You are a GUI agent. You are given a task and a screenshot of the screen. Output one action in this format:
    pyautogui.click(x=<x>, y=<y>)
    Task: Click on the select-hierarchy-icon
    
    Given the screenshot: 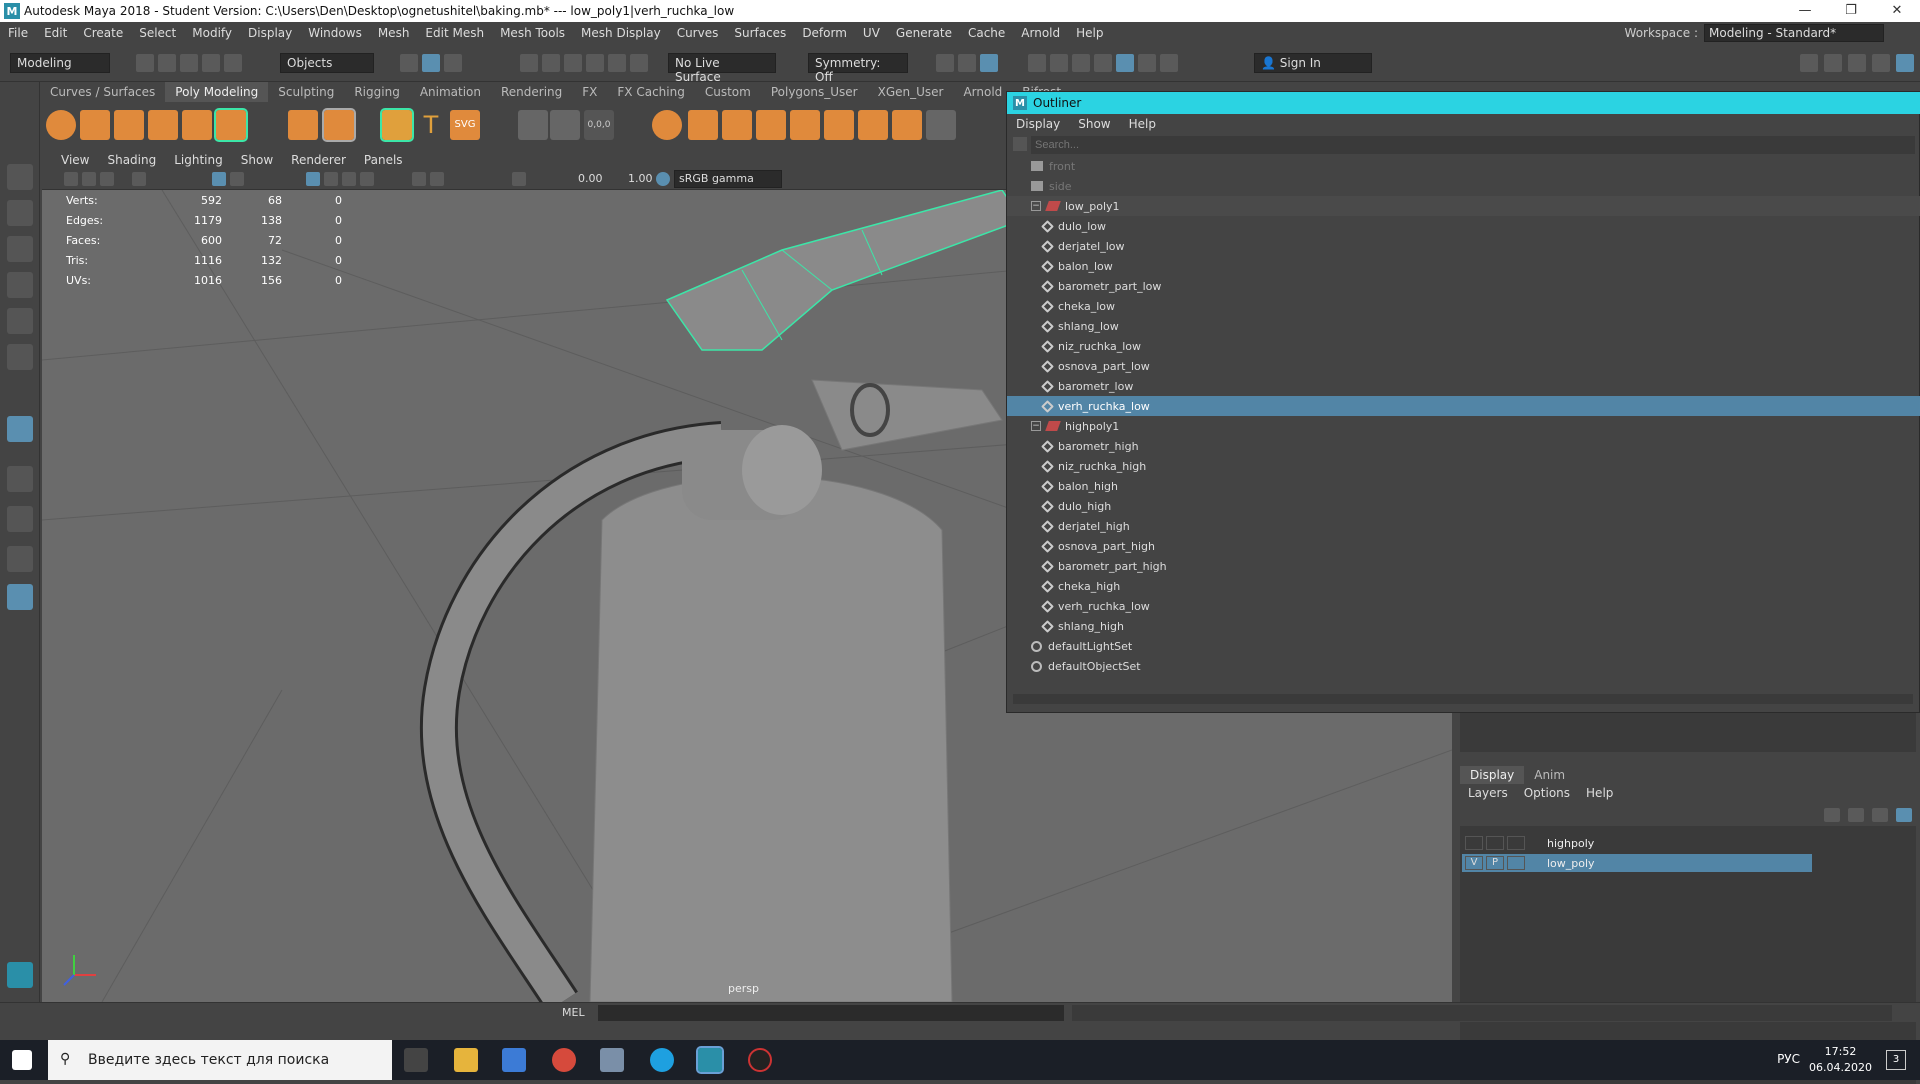 What is the action you would take?
    pyautogui.click(x=409, y=63)
    